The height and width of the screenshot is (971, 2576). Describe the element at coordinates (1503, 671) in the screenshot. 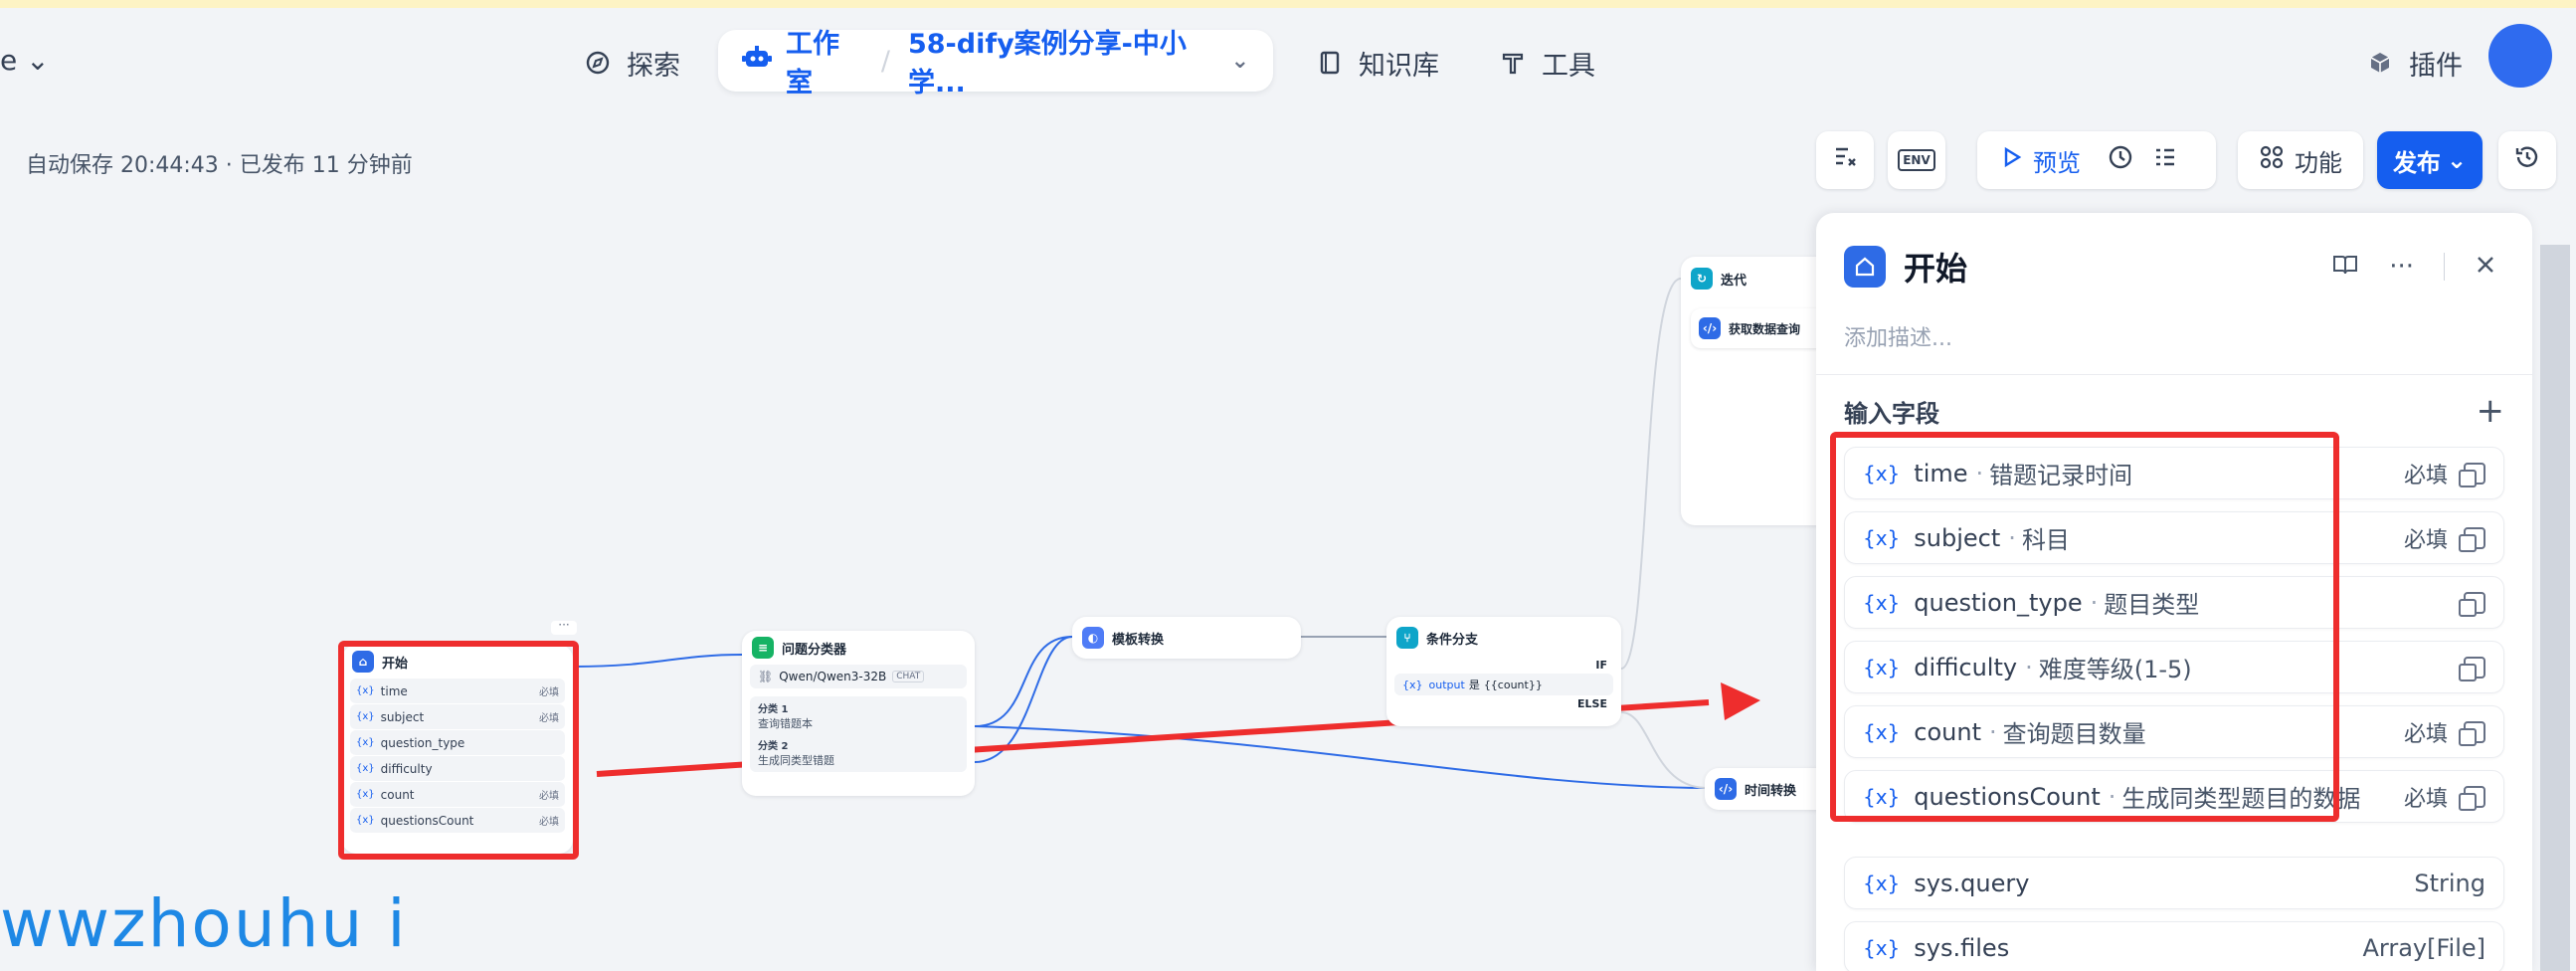

I see `ifelse-node: ⑂ 条件分支 IF {x} output 是 {{count}} ELSE` at that location.